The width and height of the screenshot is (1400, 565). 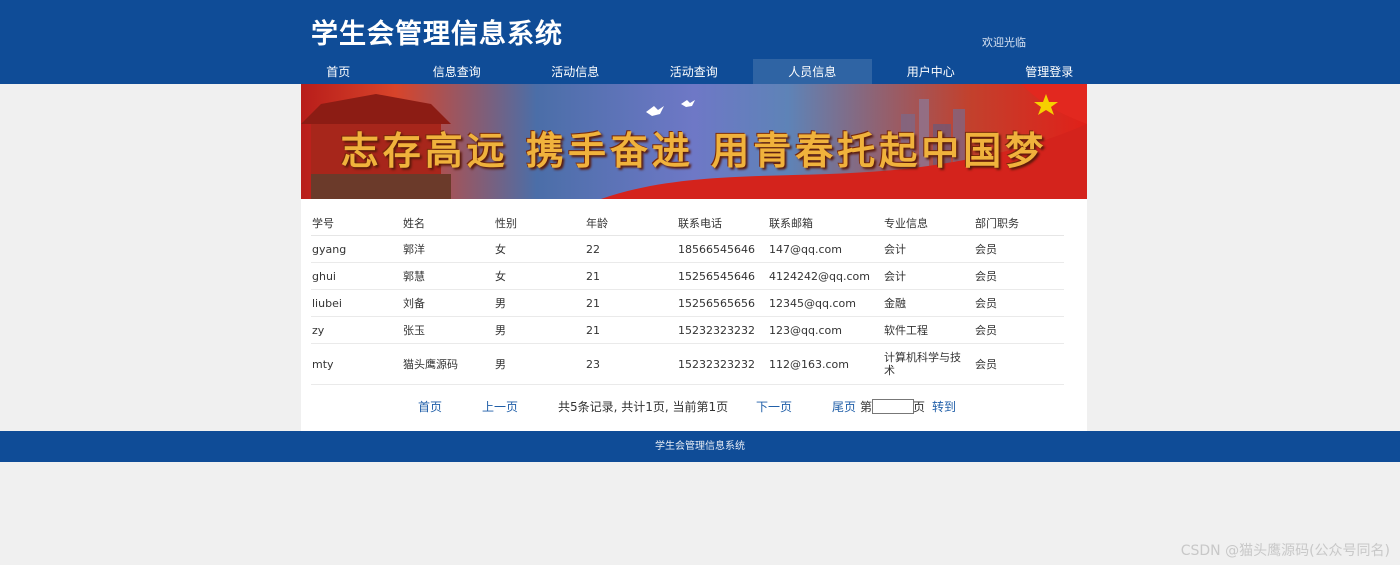 I want to click on banner-image: 志存高远 携手奋进 用青春托起中国梦, so click(x=694, y=141).